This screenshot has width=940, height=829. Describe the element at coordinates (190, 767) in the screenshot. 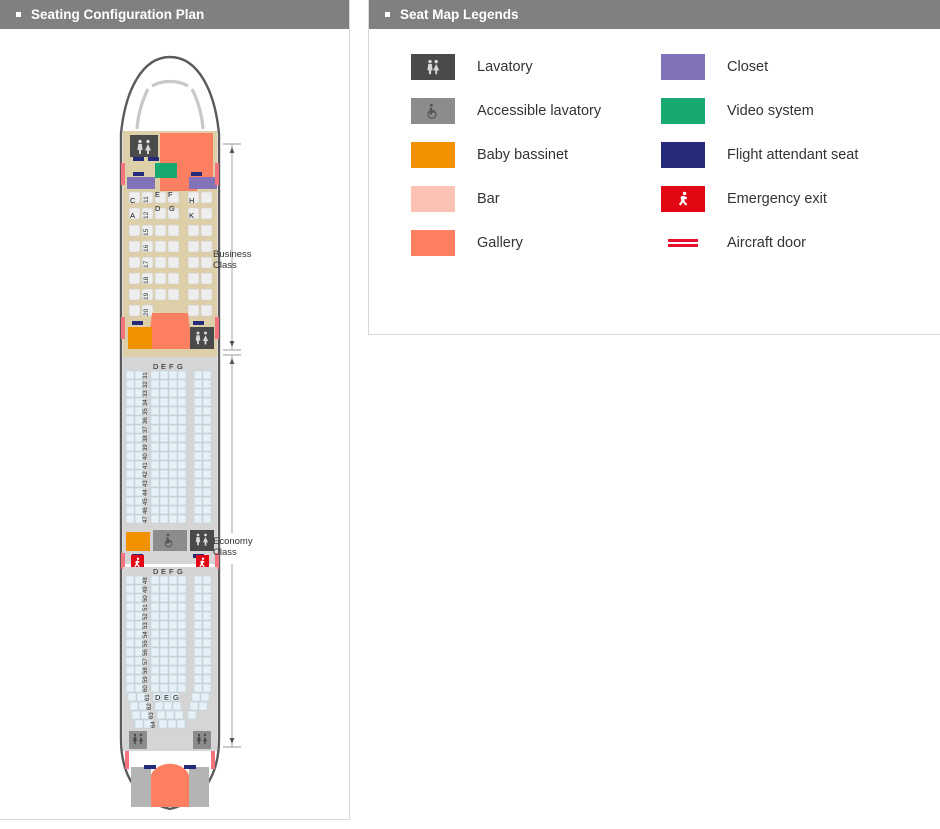

I see `fa-seat-rear-b` at that location.